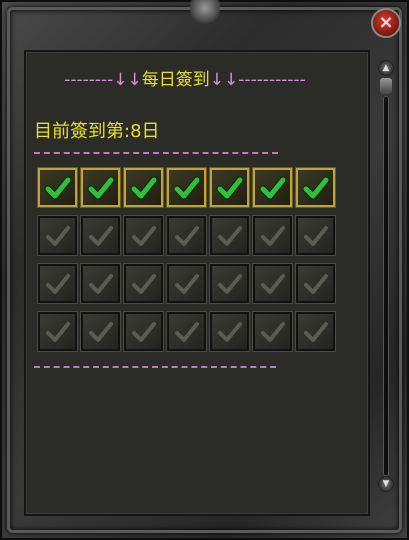  What do you see at coordinates (97, 131) in the screenshot?
I see `signin-progress-label: 目前簽到第:8日` at bounding box center [97, 131].